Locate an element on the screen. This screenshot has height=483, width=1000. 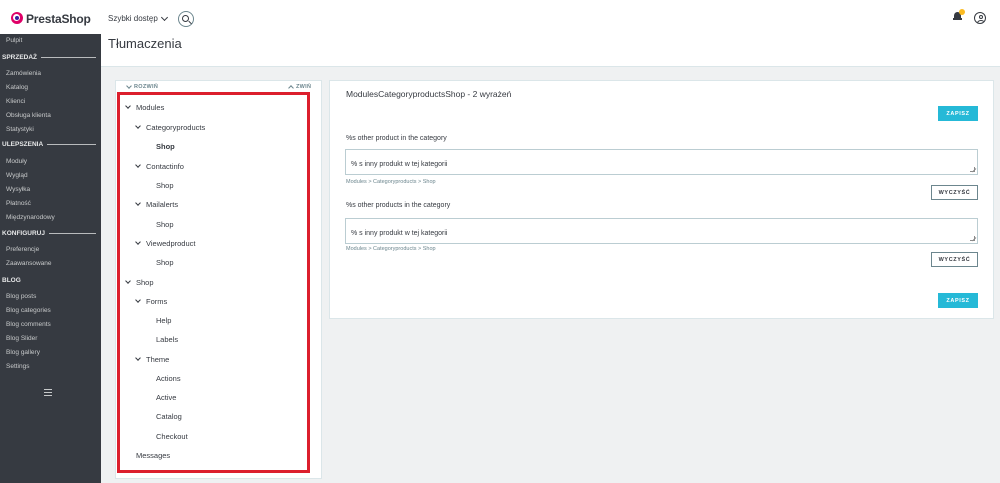
save-button-top: ZAPISZ is located at coordinates (958, 113).